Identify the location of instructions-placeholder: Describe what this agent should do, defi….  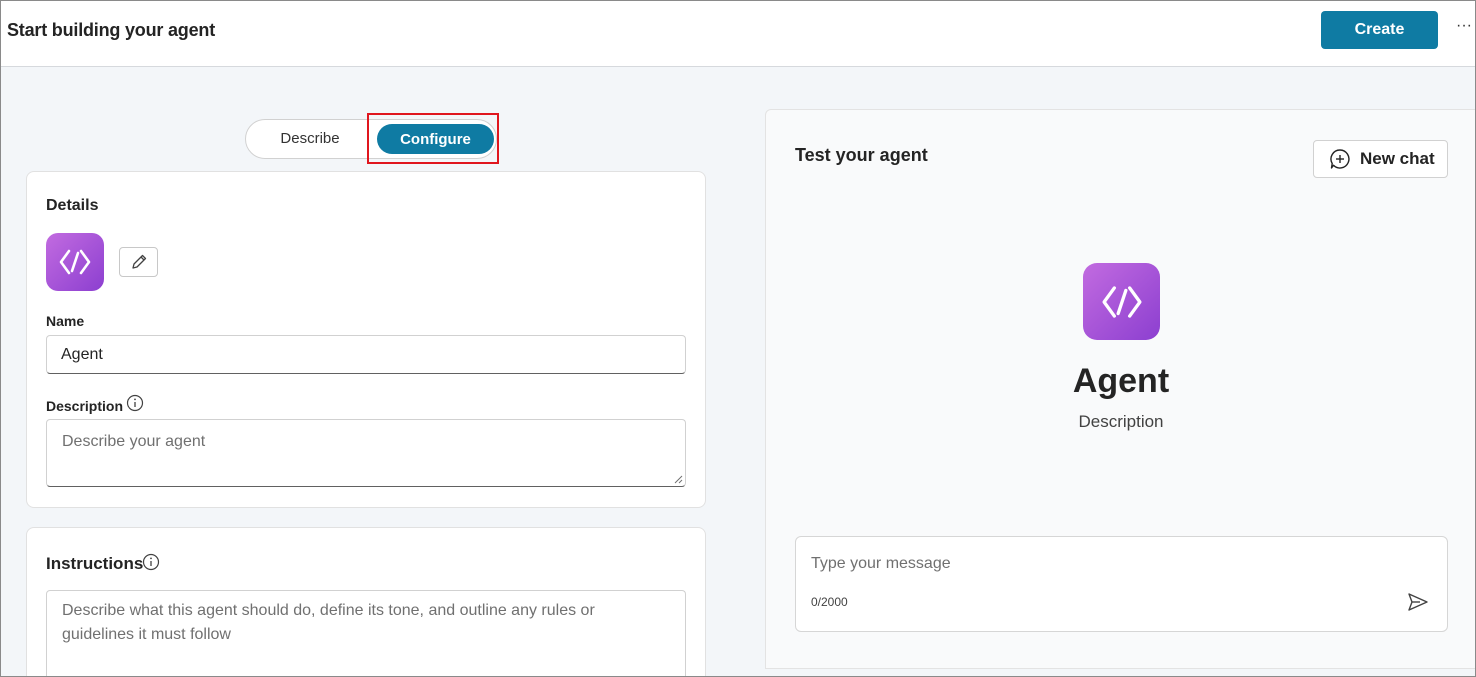
(328, 622).